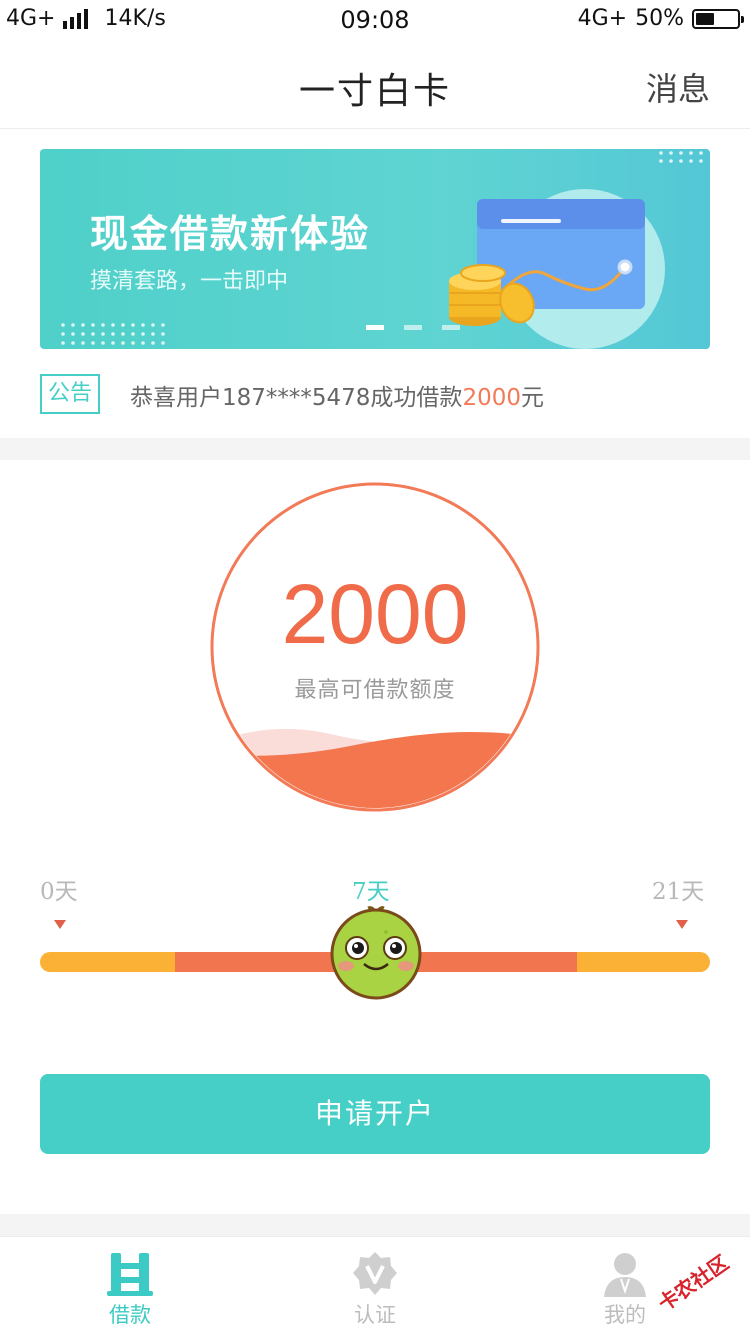 The image size is (750, 1335). I want to click on nav-bar: 一寸白卡 消息, so click(375, 84).